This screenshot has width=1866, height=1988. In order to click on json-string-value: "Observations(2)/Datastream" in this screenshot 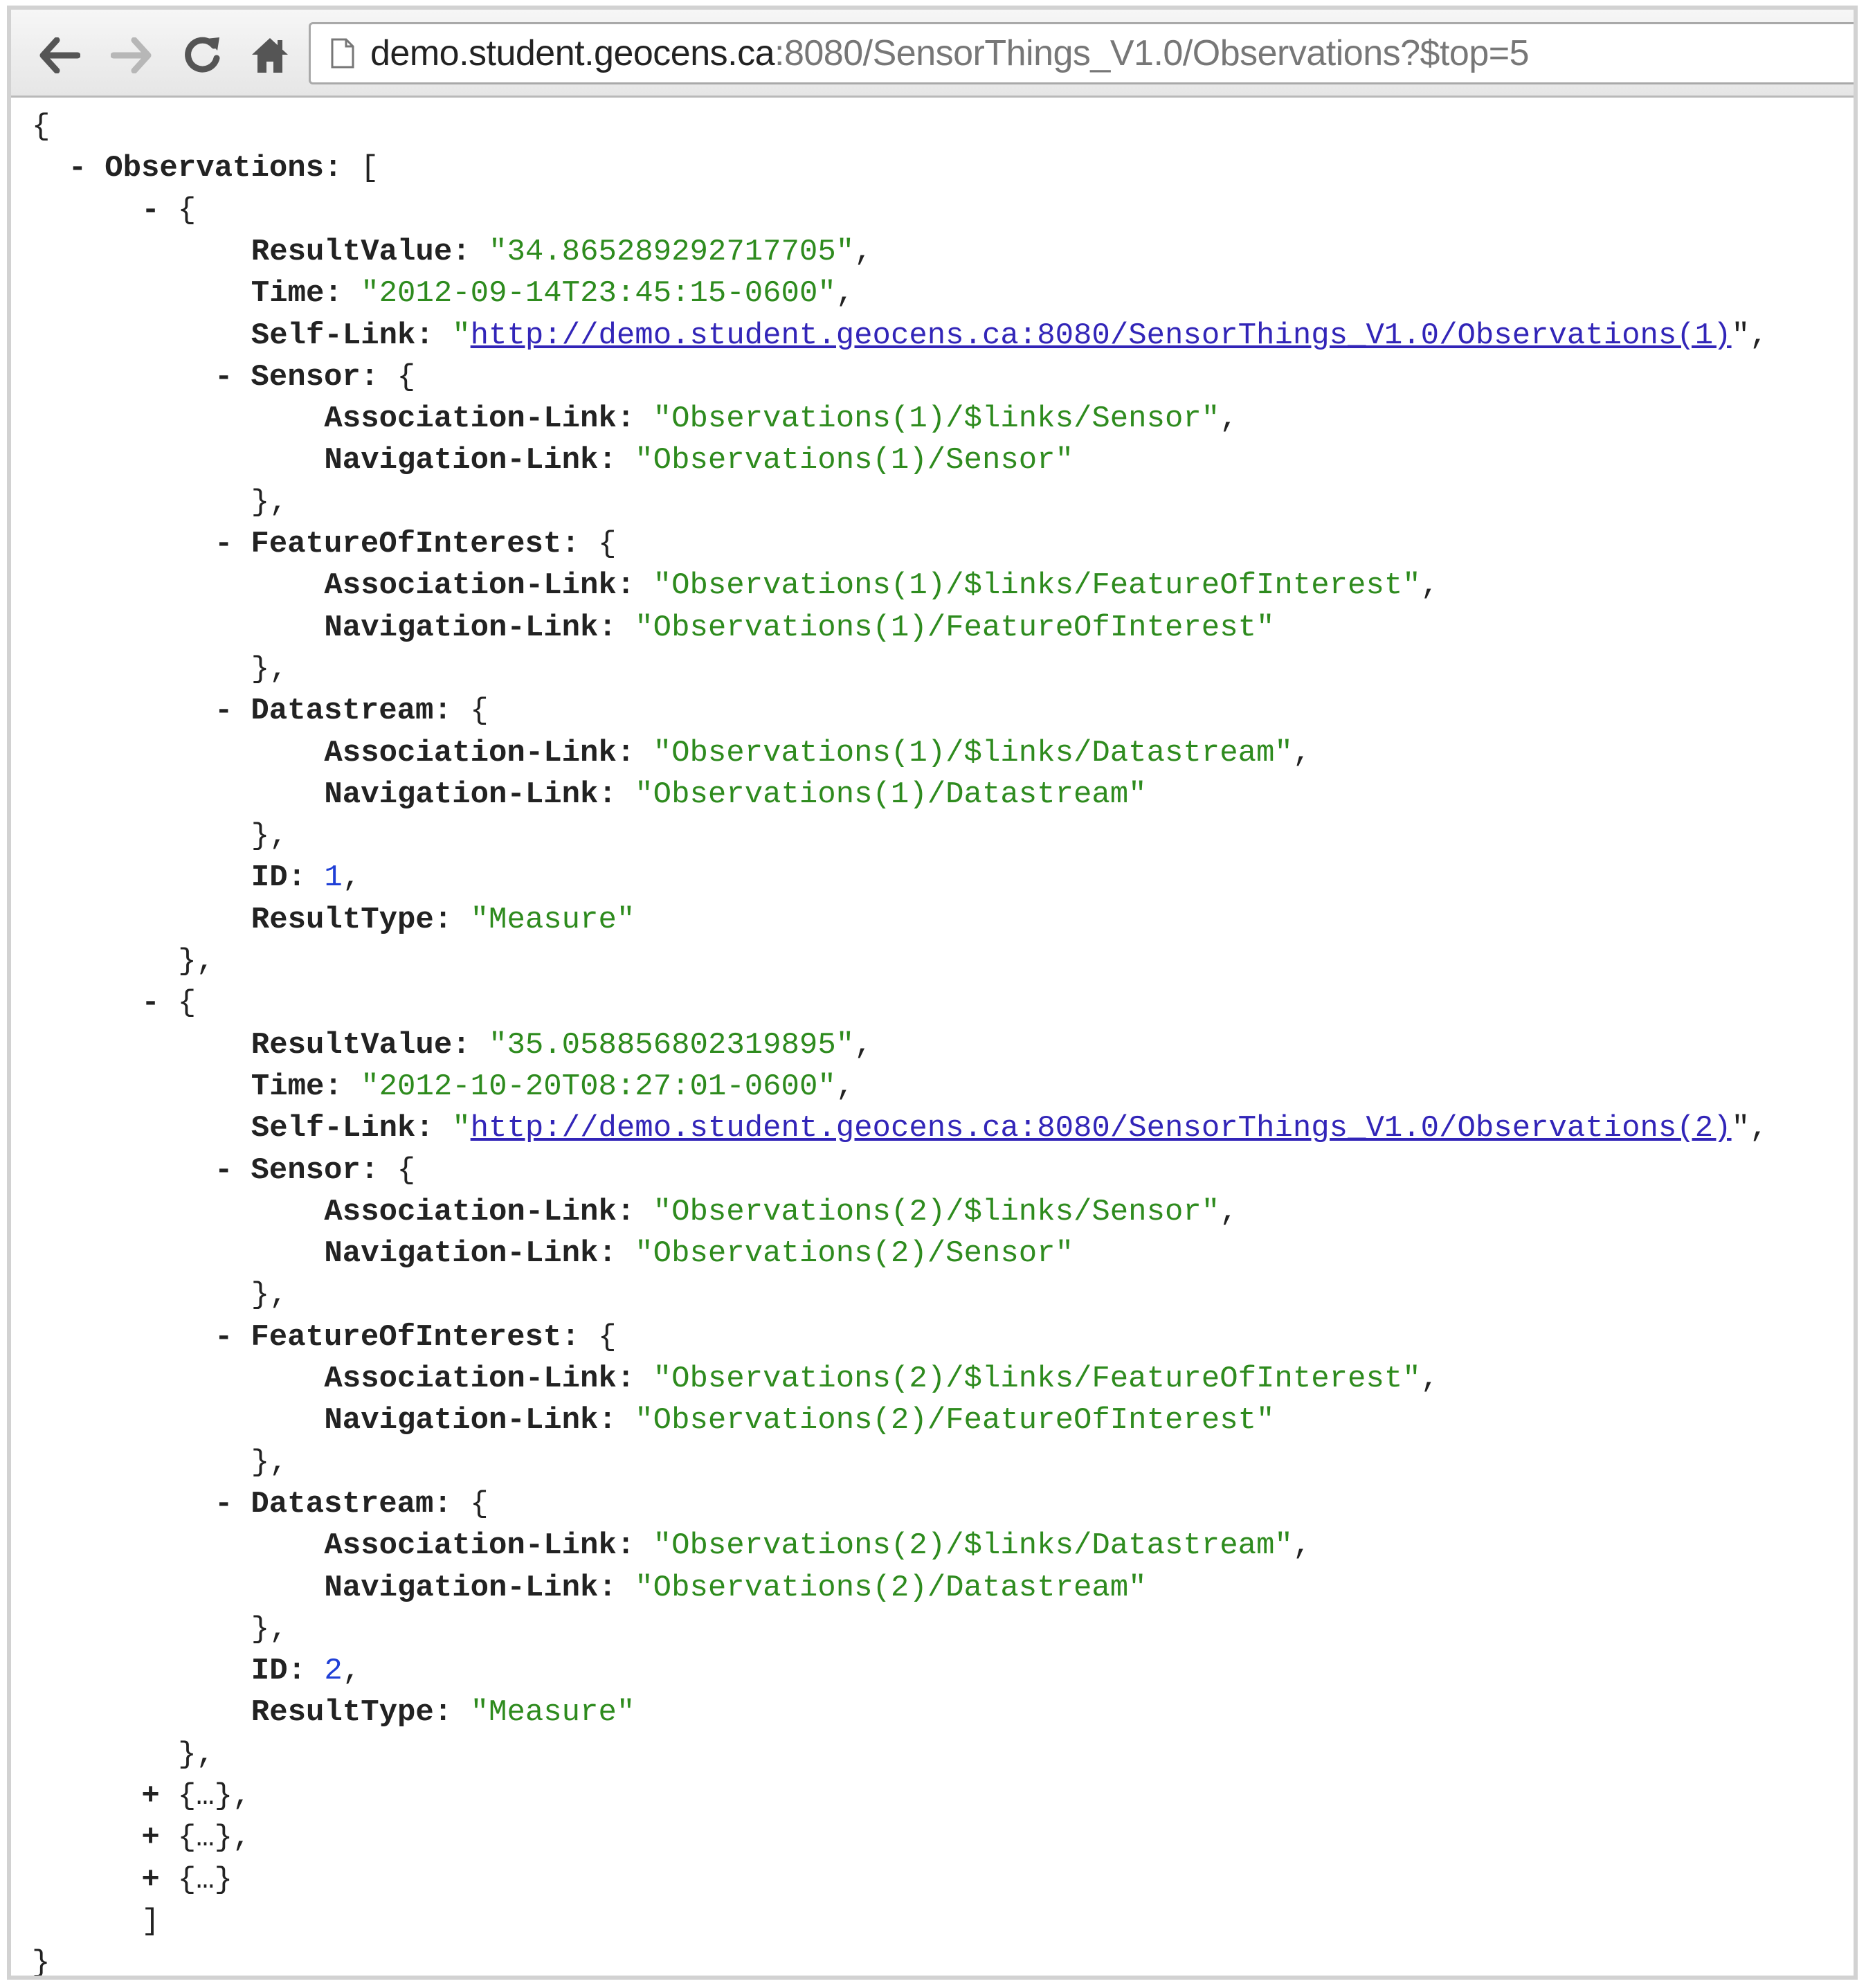, I will do `click(891, 1587)`.